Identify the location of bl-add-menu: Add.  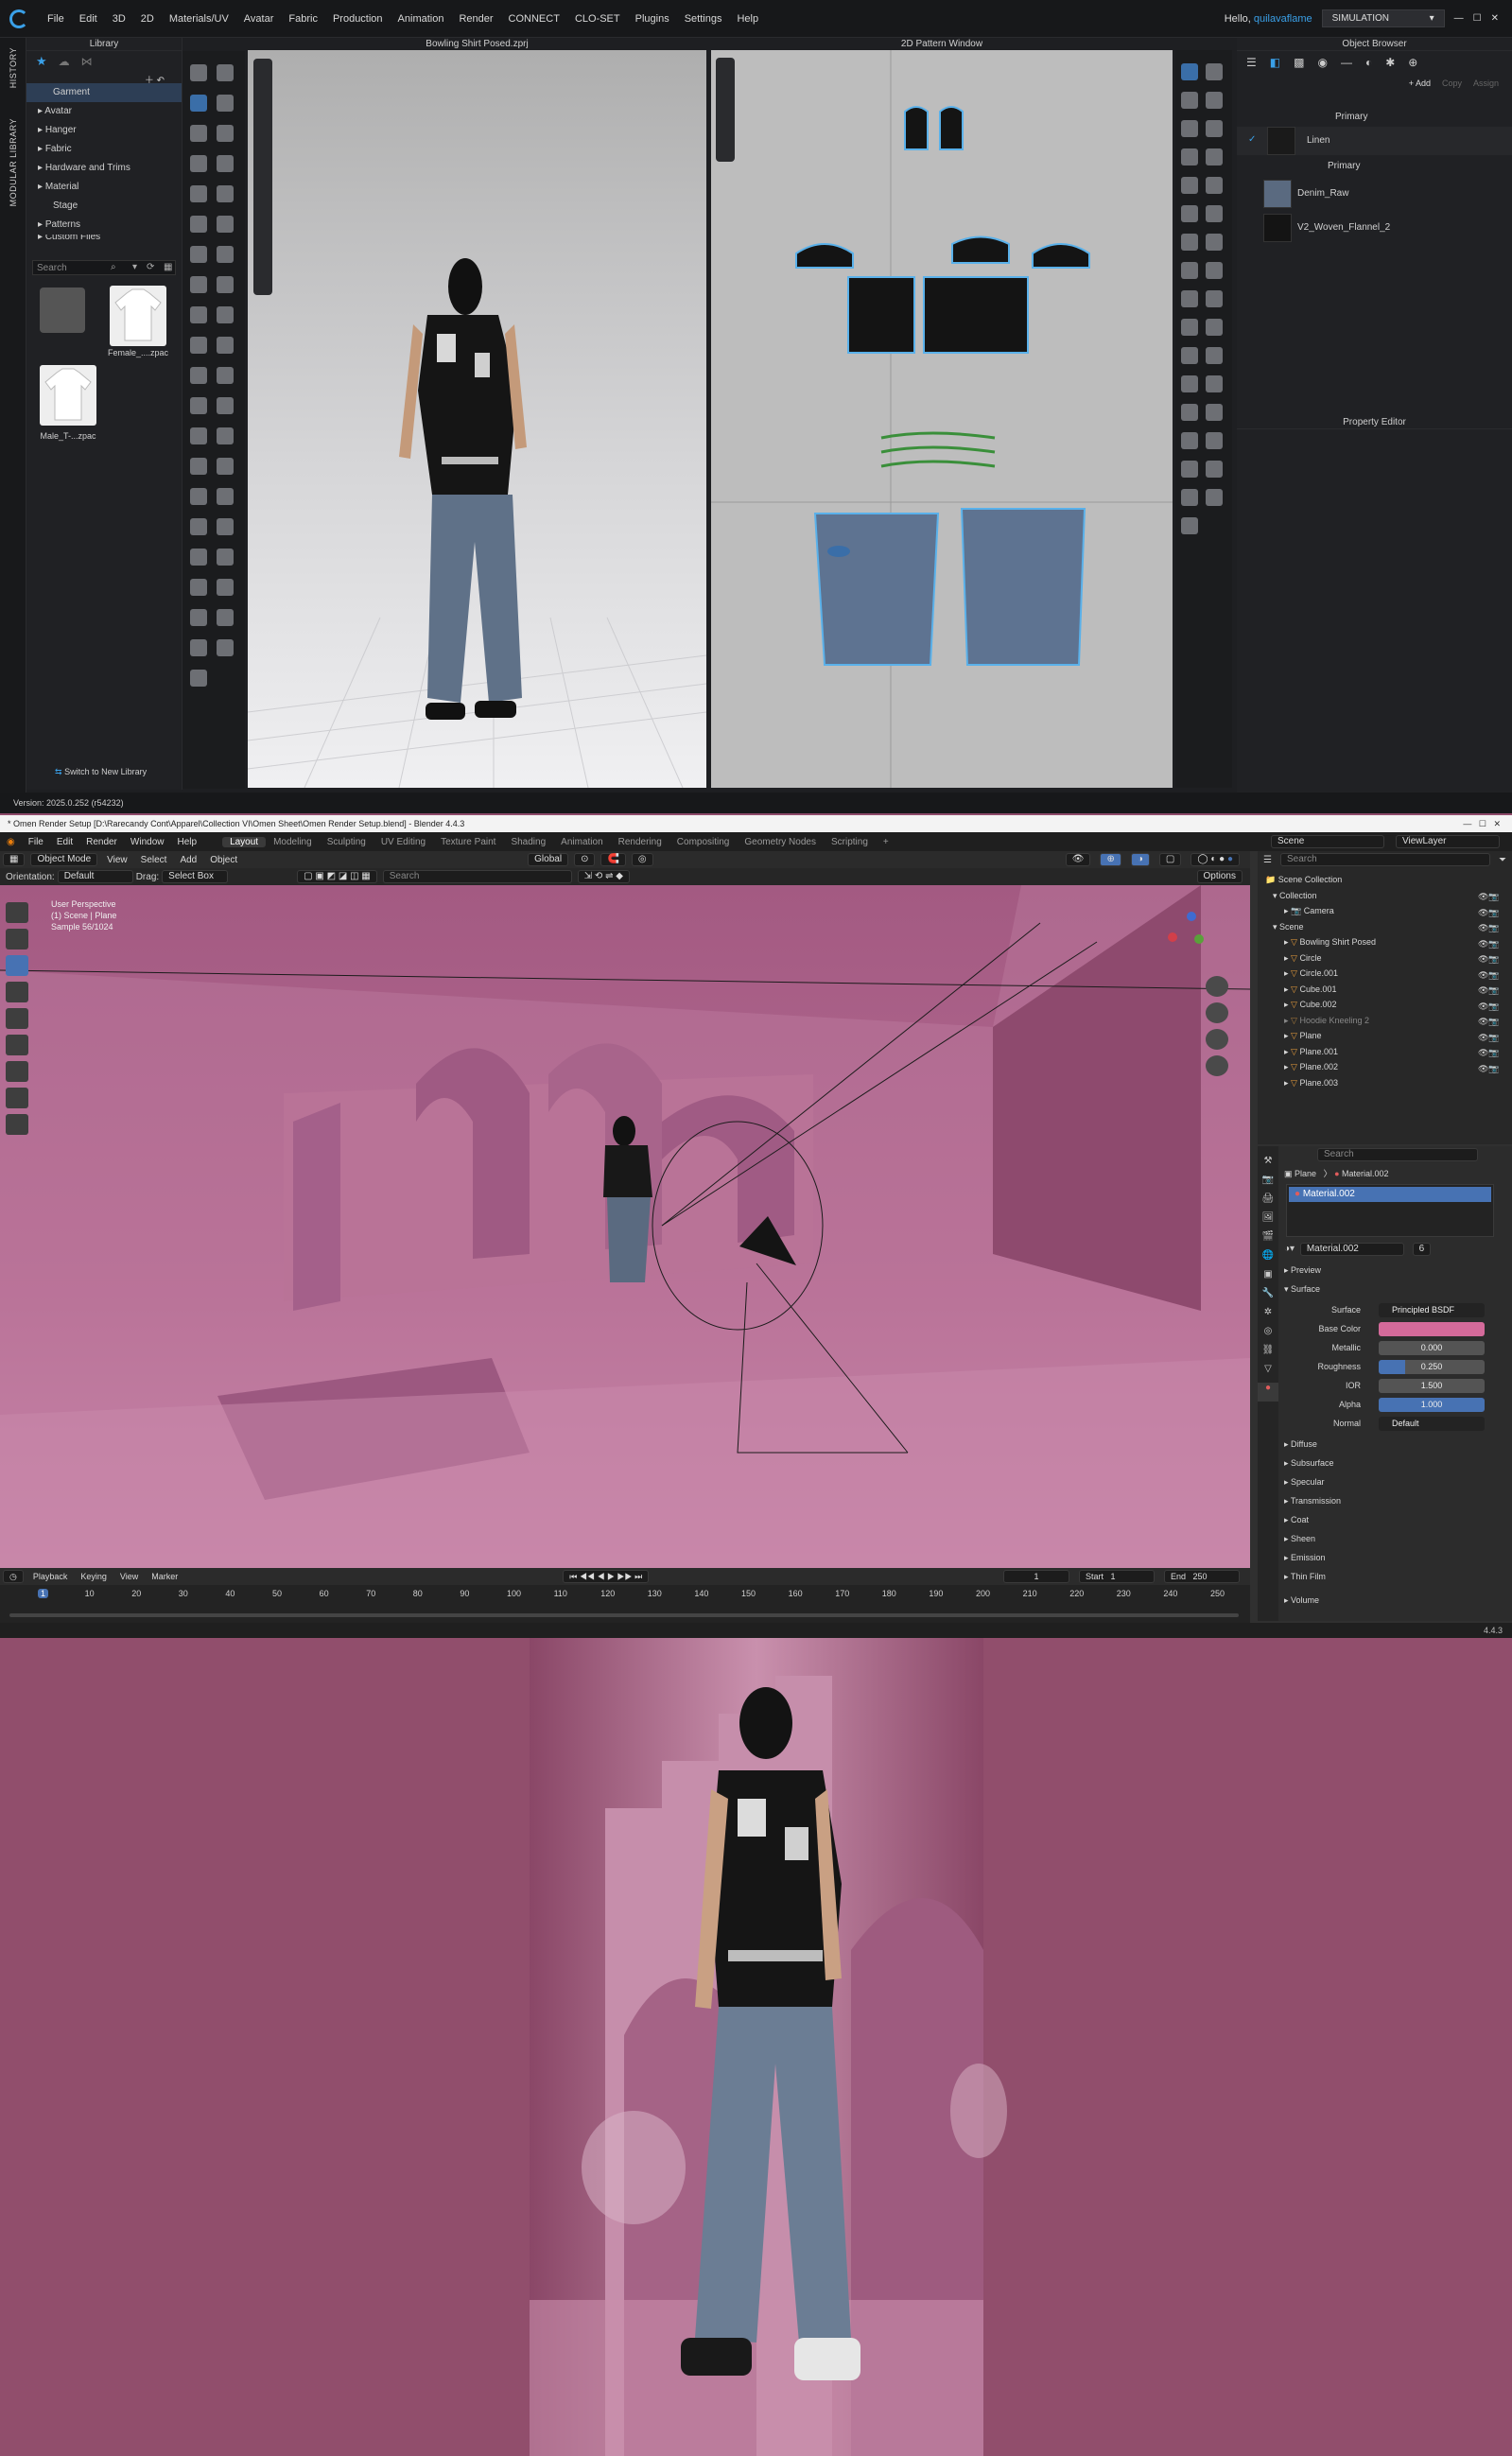
(188, 860).